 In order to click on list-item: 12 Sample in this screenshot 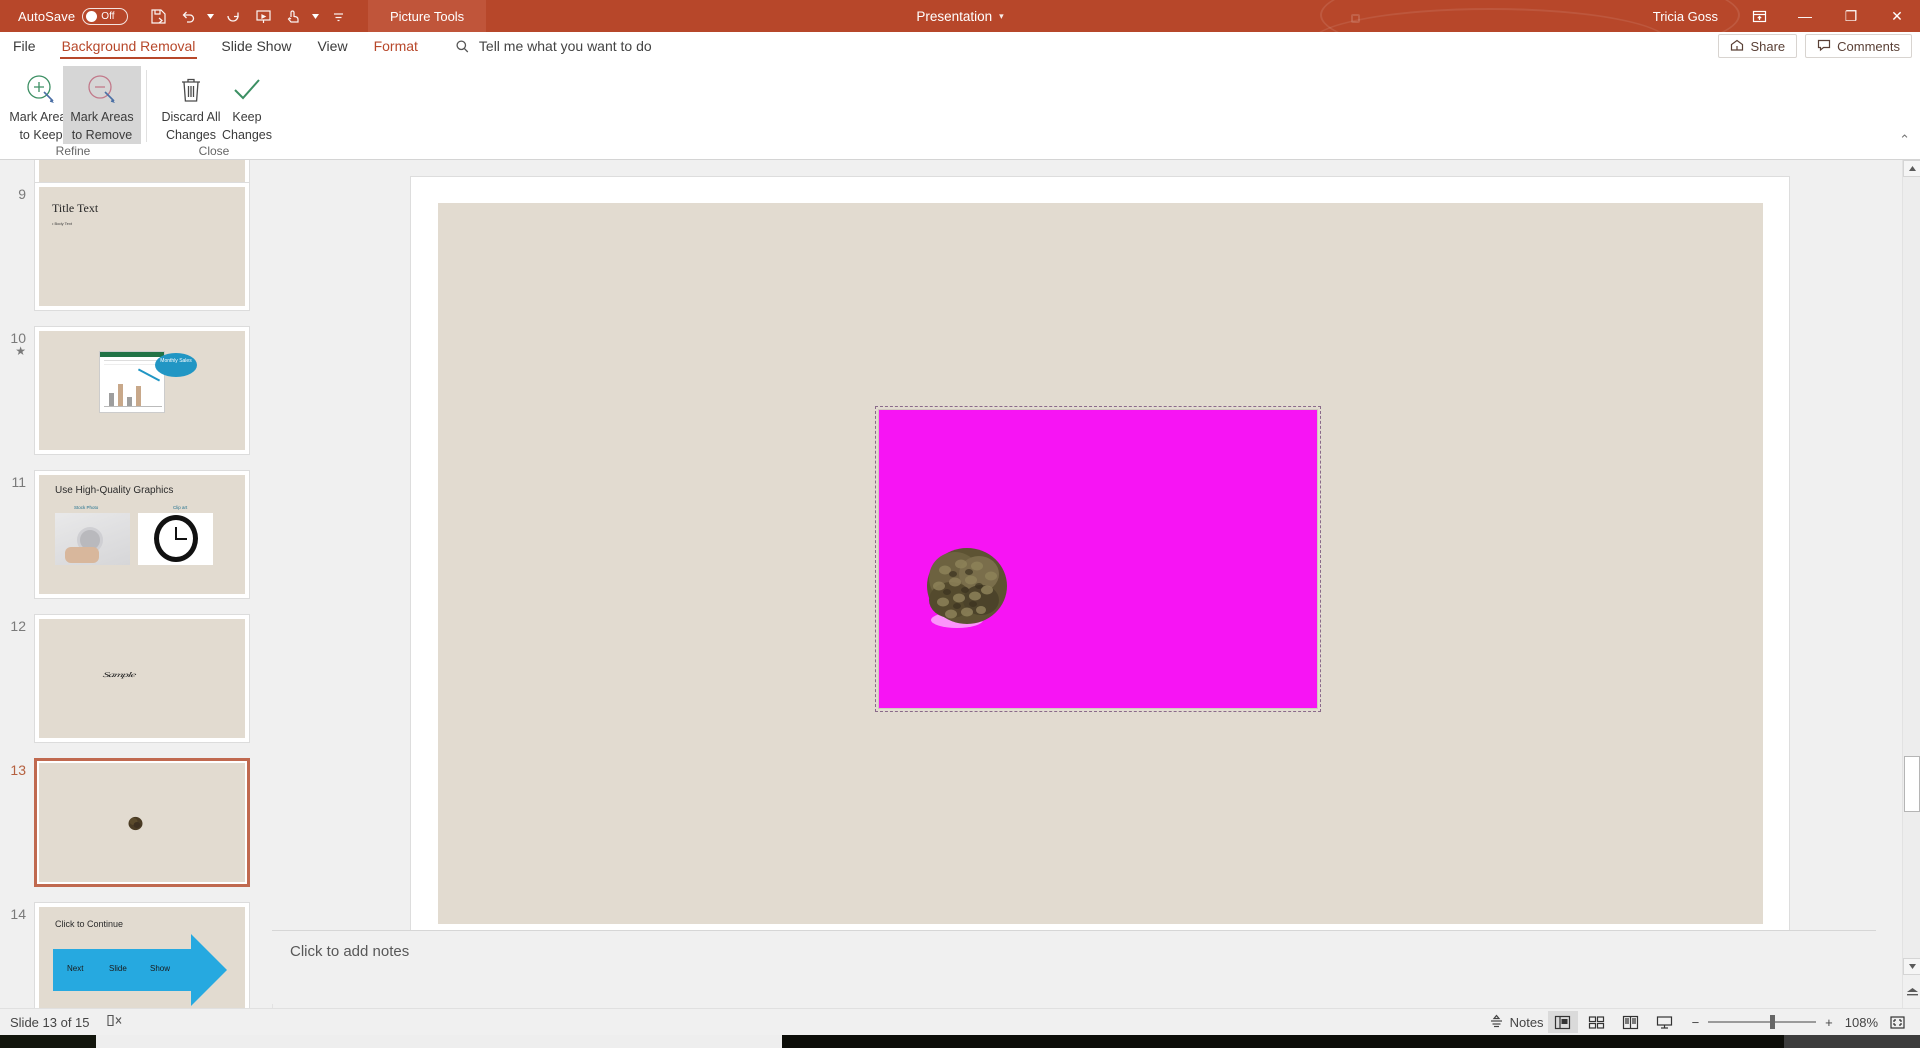, I will do `click(136, 678)`.